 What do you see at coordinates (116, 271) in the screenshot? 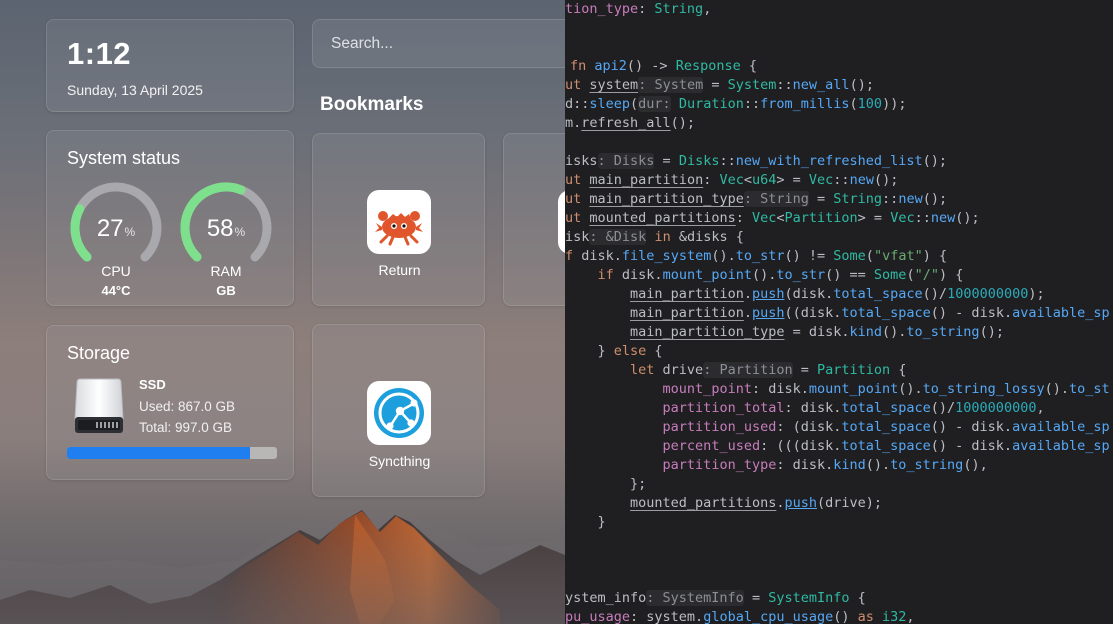
I see `cpu-label: CPU` at bounding box center [116, 271].